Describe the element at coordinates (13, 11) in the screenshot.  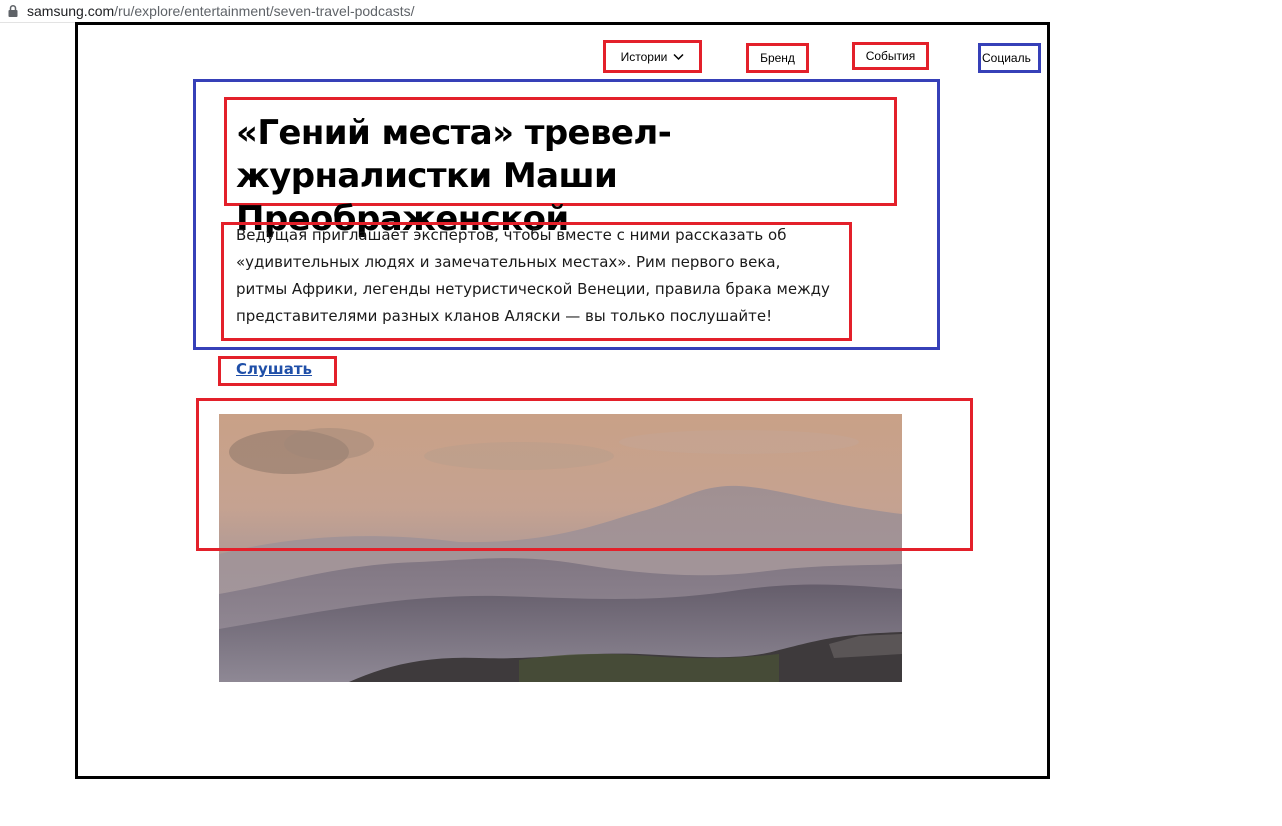
I see `lock-icon` at that location.